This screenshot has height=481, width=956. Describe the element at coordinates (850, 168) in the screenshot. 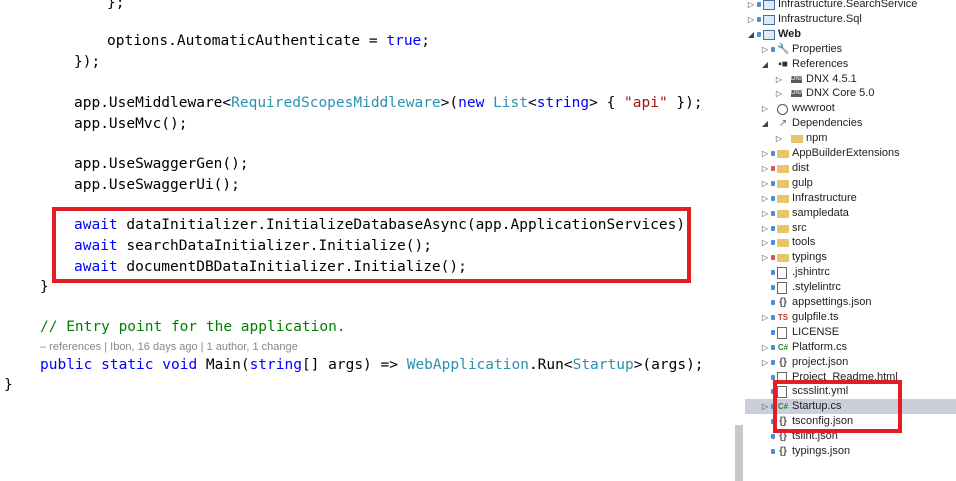

I see `tree-item-dist: ▷ dist` at that location.